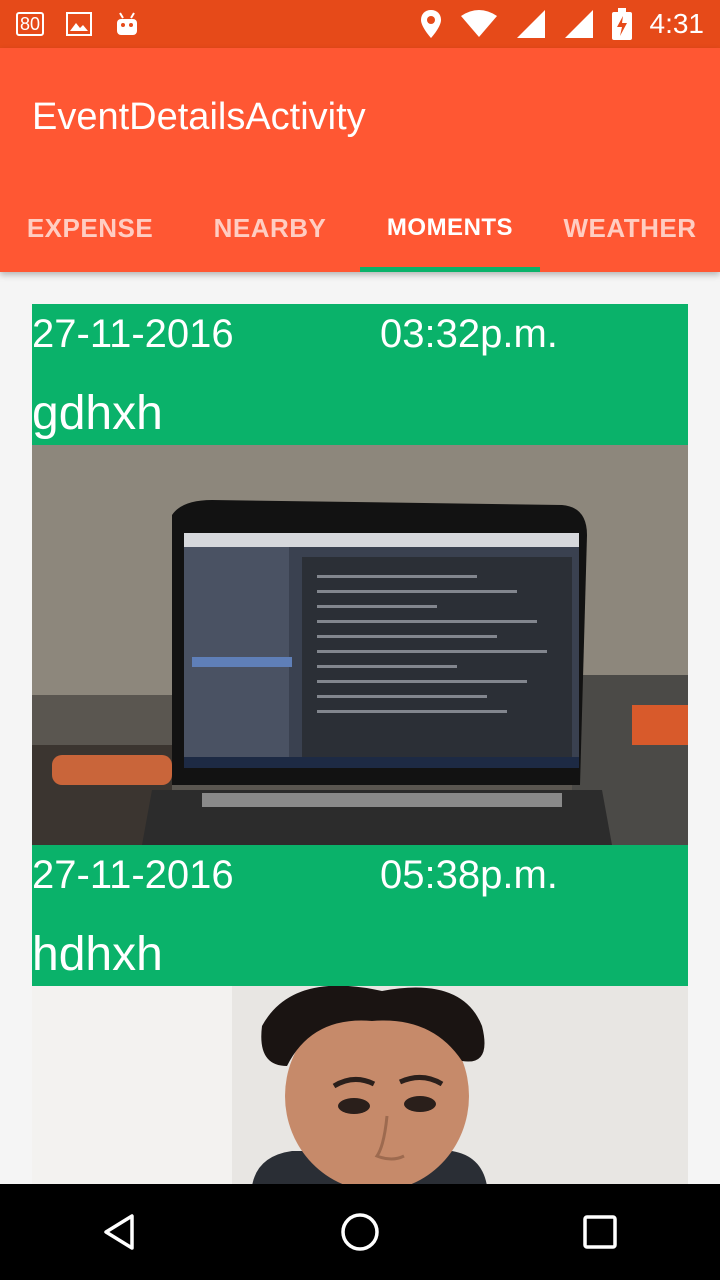  Describe the element at coordinates (469, 875) in the screenshot. I see `moment-time: 05:38p.m.` at that location.